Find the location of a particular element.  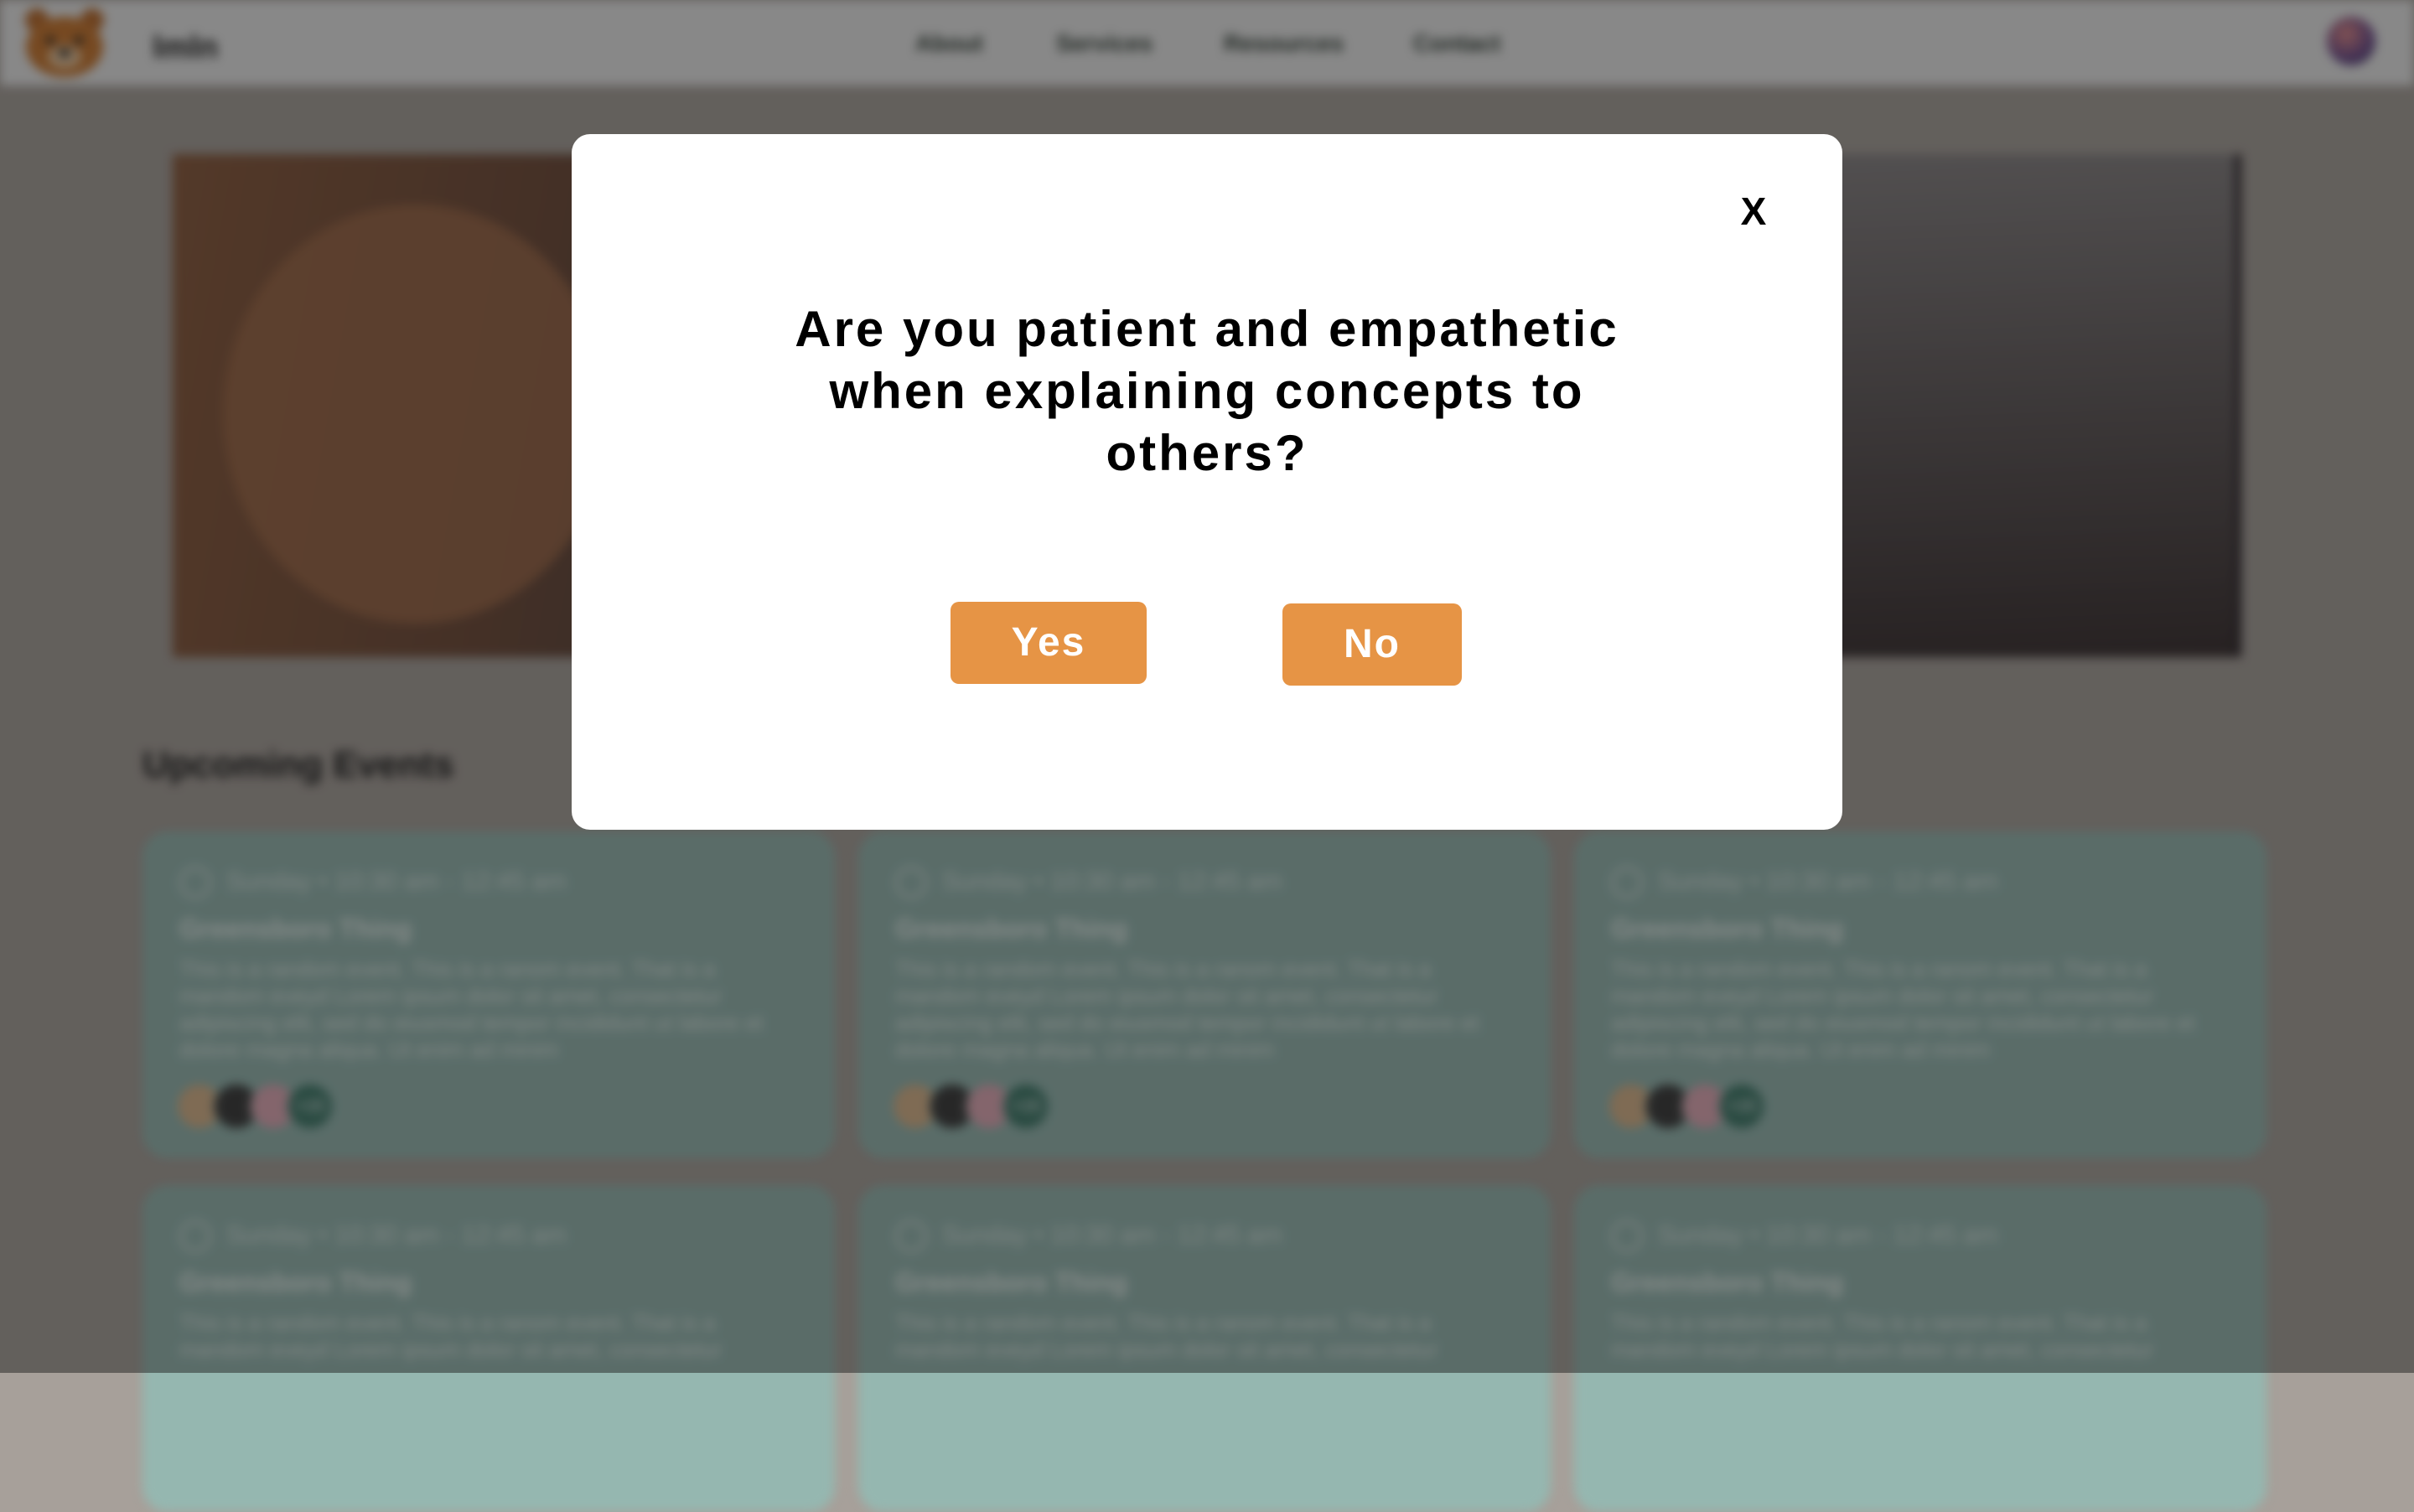

no-button: No is located at coordinates (1372, 644).